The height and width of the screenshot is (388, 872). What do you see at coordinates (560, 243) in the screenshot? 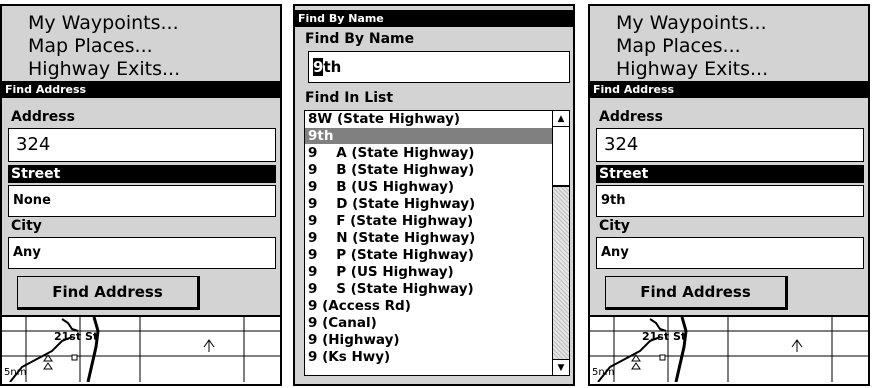
I see `scrollbar: ▲ ▼` at bounding box center [560, 243].